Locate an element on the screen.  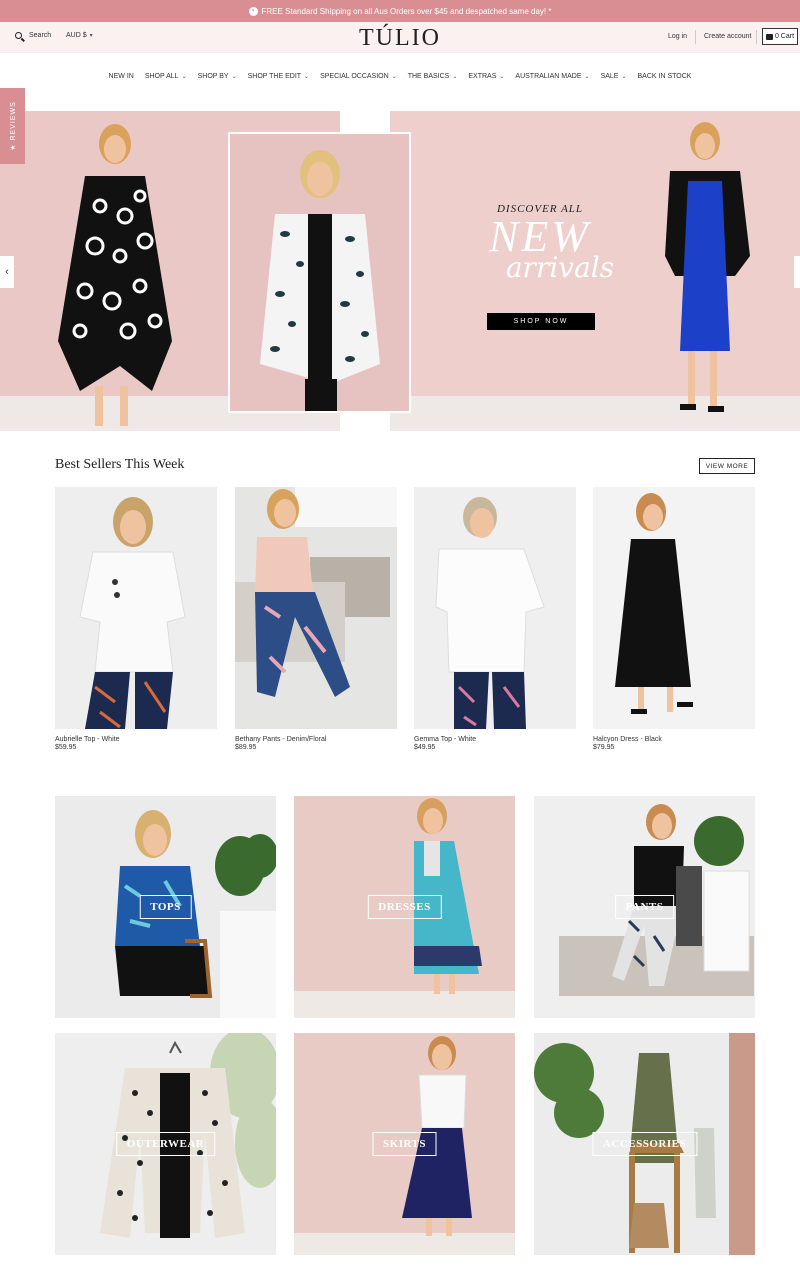
product-card: Aubrielle Top - White $59.95 is located at coordinates (136, 619).